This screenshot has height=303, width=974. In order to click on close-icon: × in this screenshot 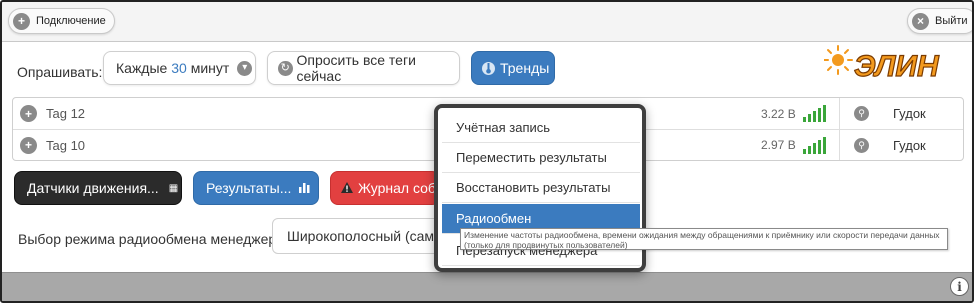, I will do `click(920, 21)`.